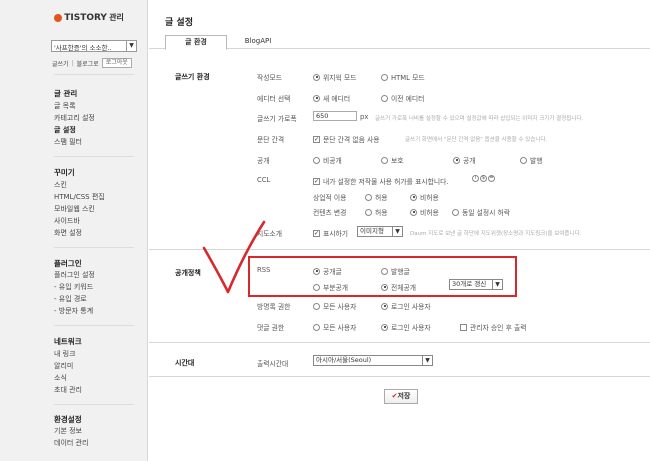 The height and width of the screenshot is (461, 650). What do you see at coordinates (493, 327) in the screenshot?
I see `comment-approval-checkbox: 관리자 승인 후 출력` at bounding box center [493, 327].